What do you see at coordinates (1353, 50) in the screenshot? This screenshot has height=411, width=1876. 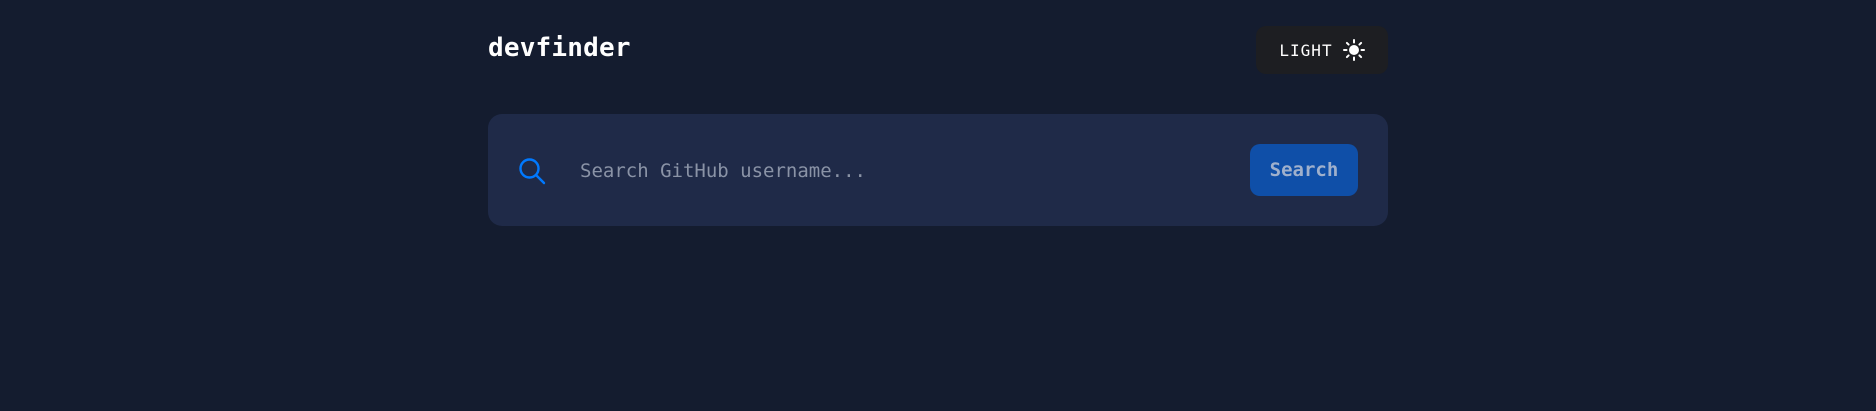 I see `sun-icon` at bounding box center [1353, 50].